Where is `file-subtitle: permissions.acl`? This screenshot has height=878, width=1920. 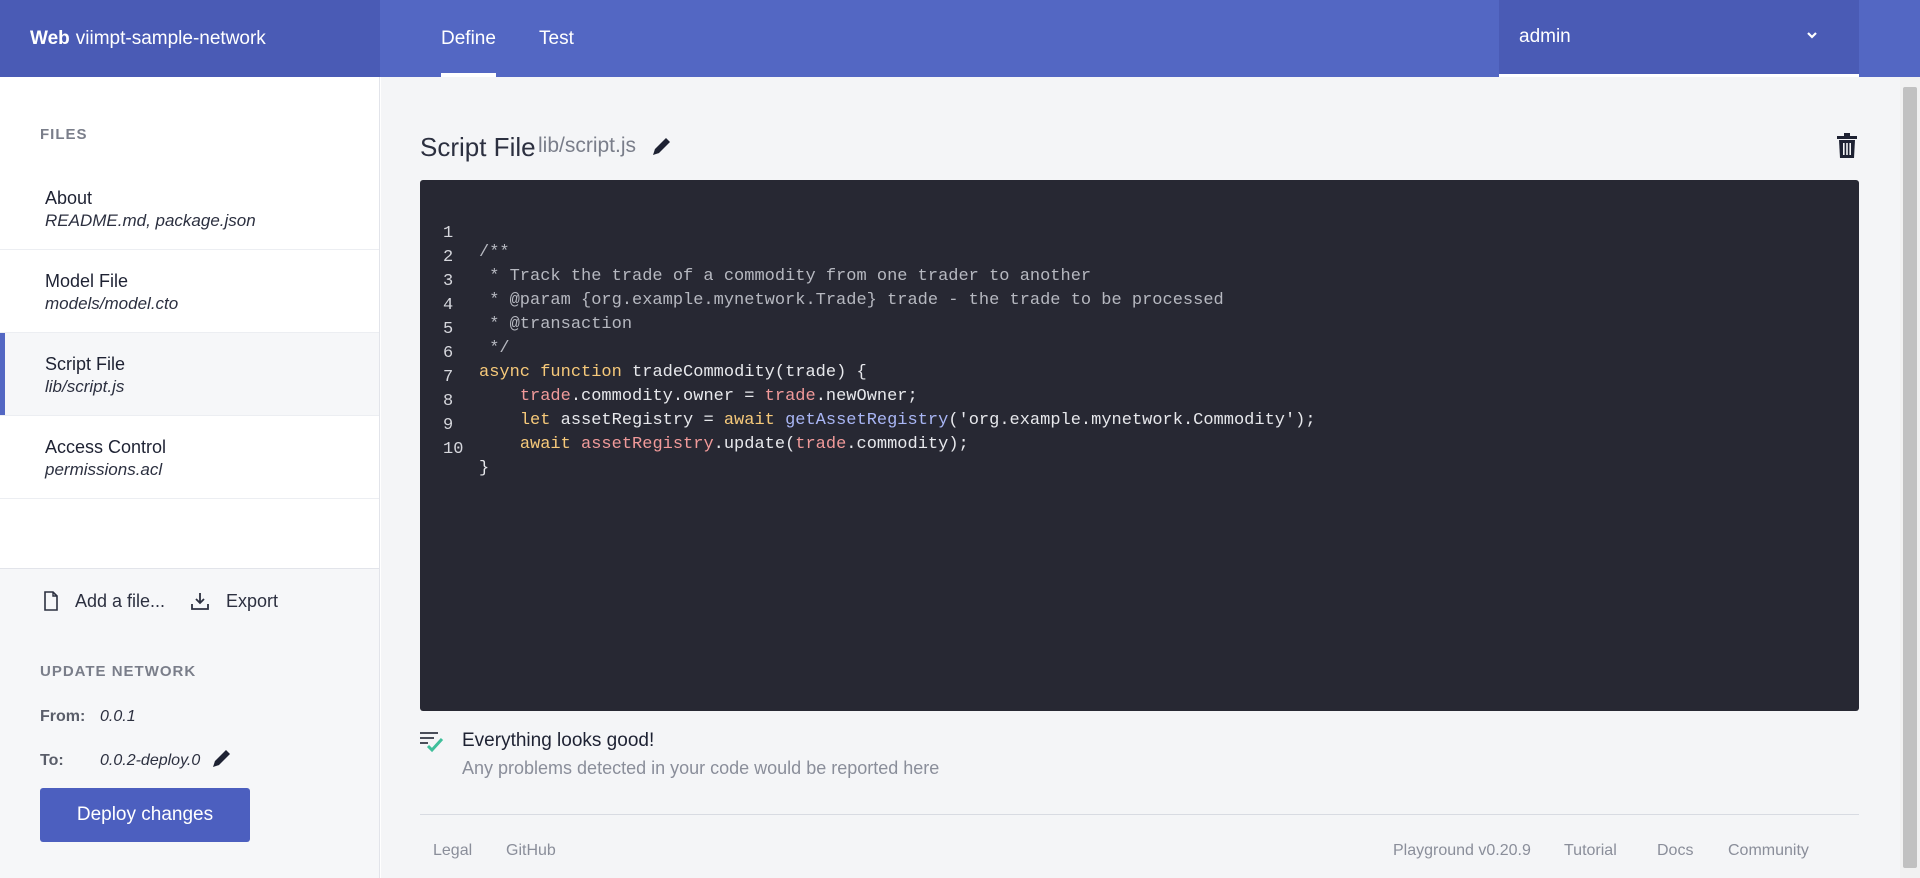
file-subtitle: permissions.acl is located at coordinates (104, 469).